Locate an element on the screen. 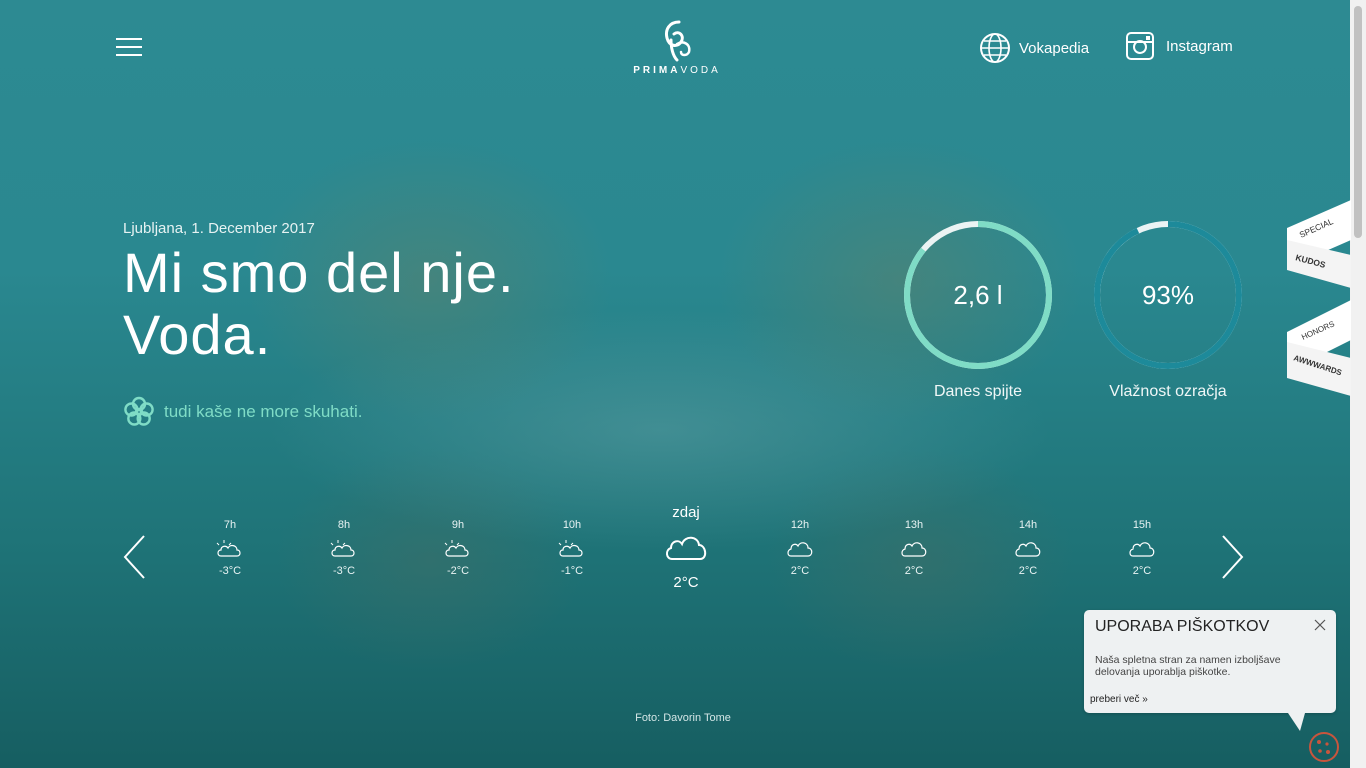 Image resolution: width=1366 pixels, height=768 pixels. awwwards-ribbon-icon: SPECIAL KUDOS HONORS AWWWARDS is located at coordinates (1319, 298).